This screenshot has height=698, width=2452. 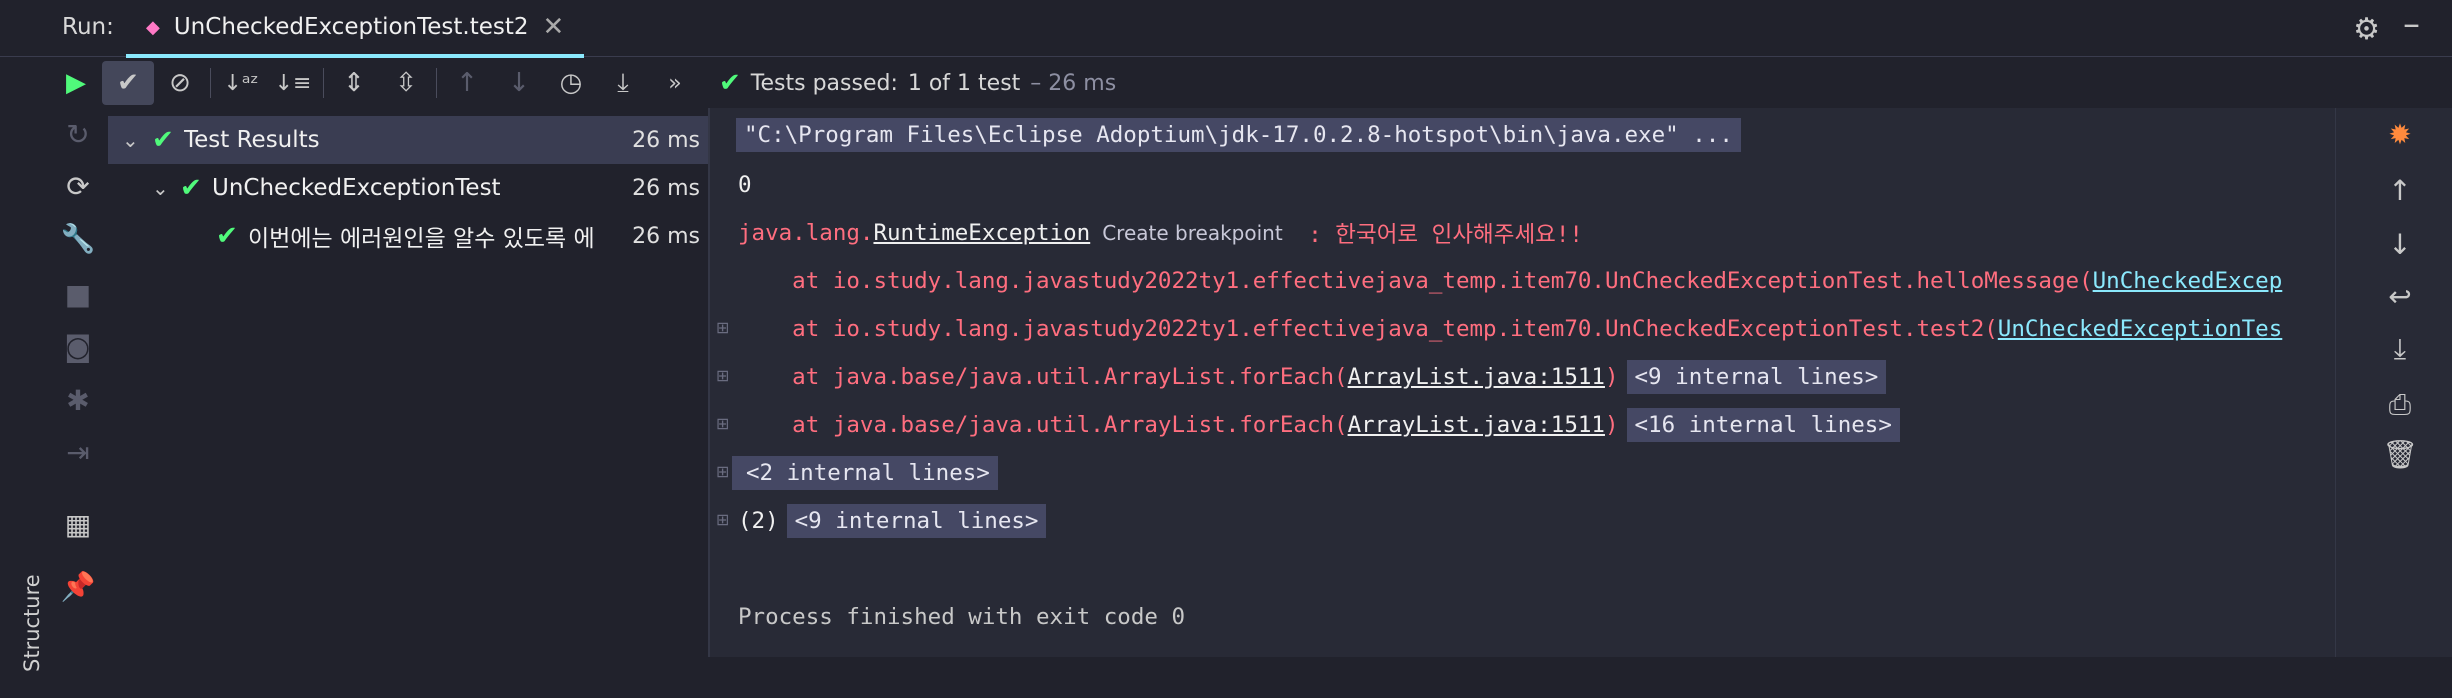 I want to click on tree-row-test: ✔ 이번에는 에러원인을 알수 있도록 에 26 ms, so click(x=408, y=236).